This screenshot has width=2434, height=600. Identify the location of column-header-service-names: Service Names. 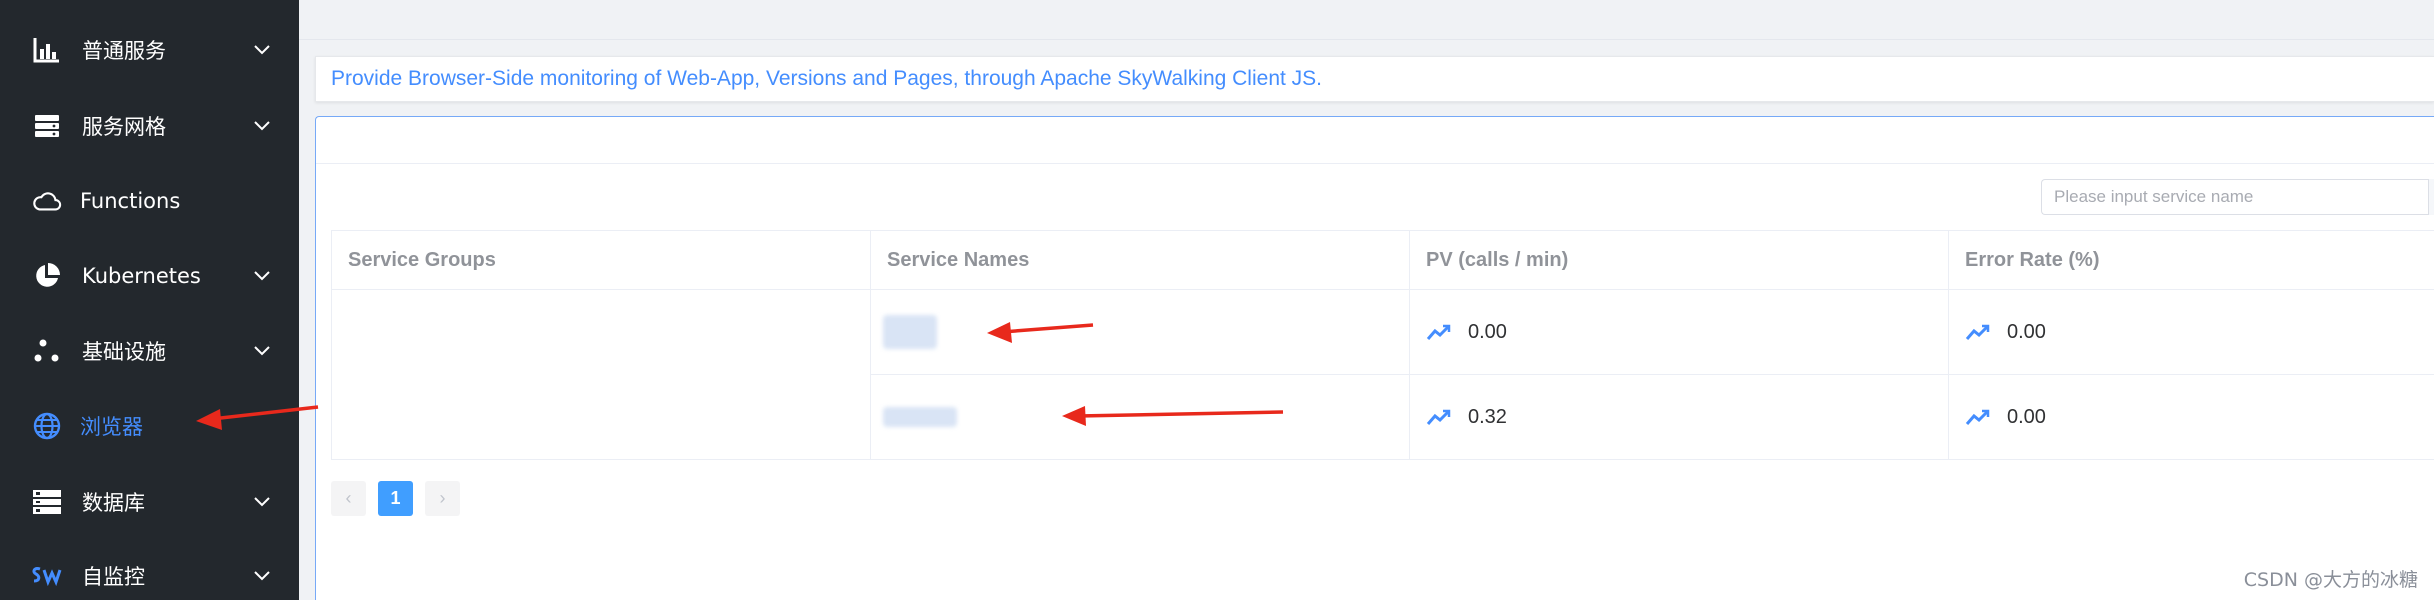
(1140, 260).